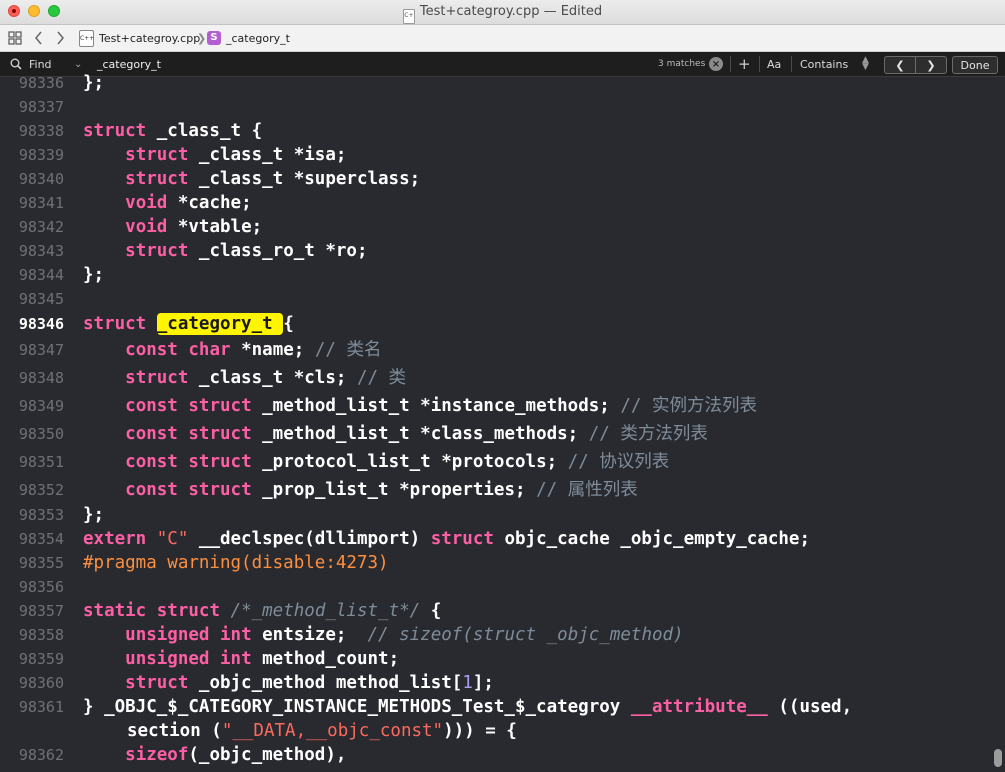  Describe the element at coordinates (304, 179) in the screenshot. I see `code-token: _class_t *superclass;` at that location.